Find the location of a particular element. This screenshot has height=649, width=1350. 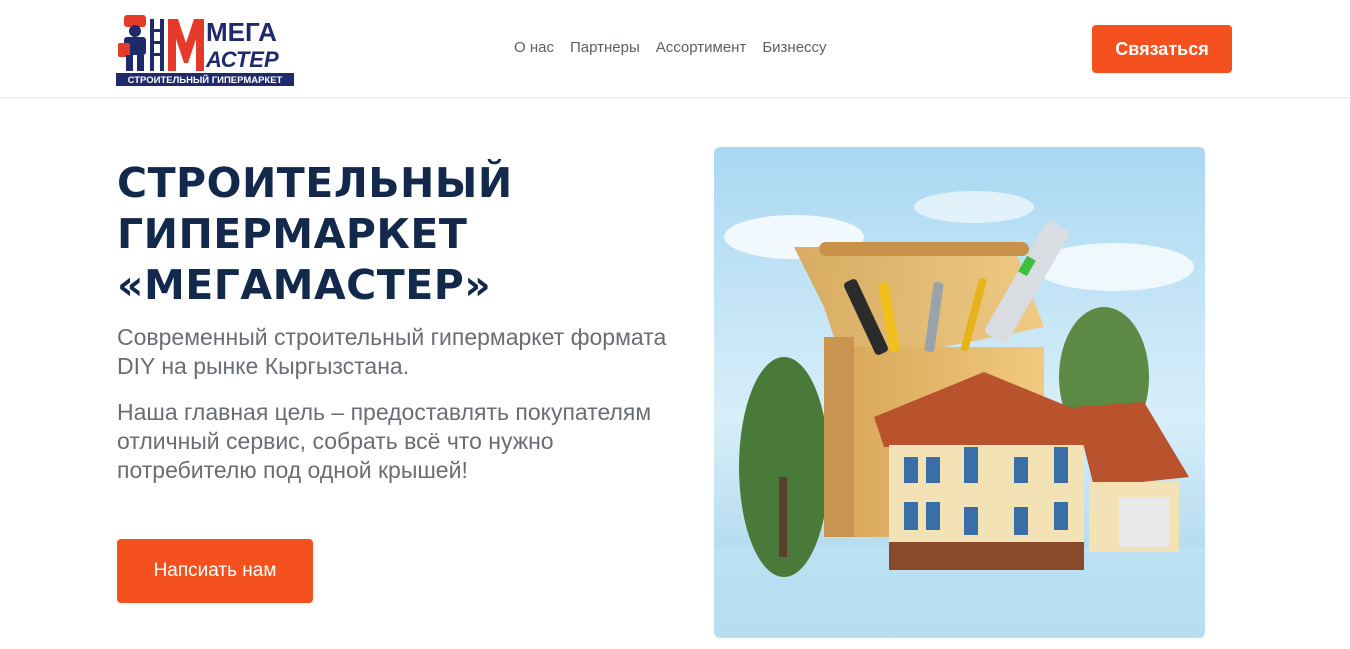

hero-title-line: «МЕГАМАСТЕР» is located at coordinates (304, 285).